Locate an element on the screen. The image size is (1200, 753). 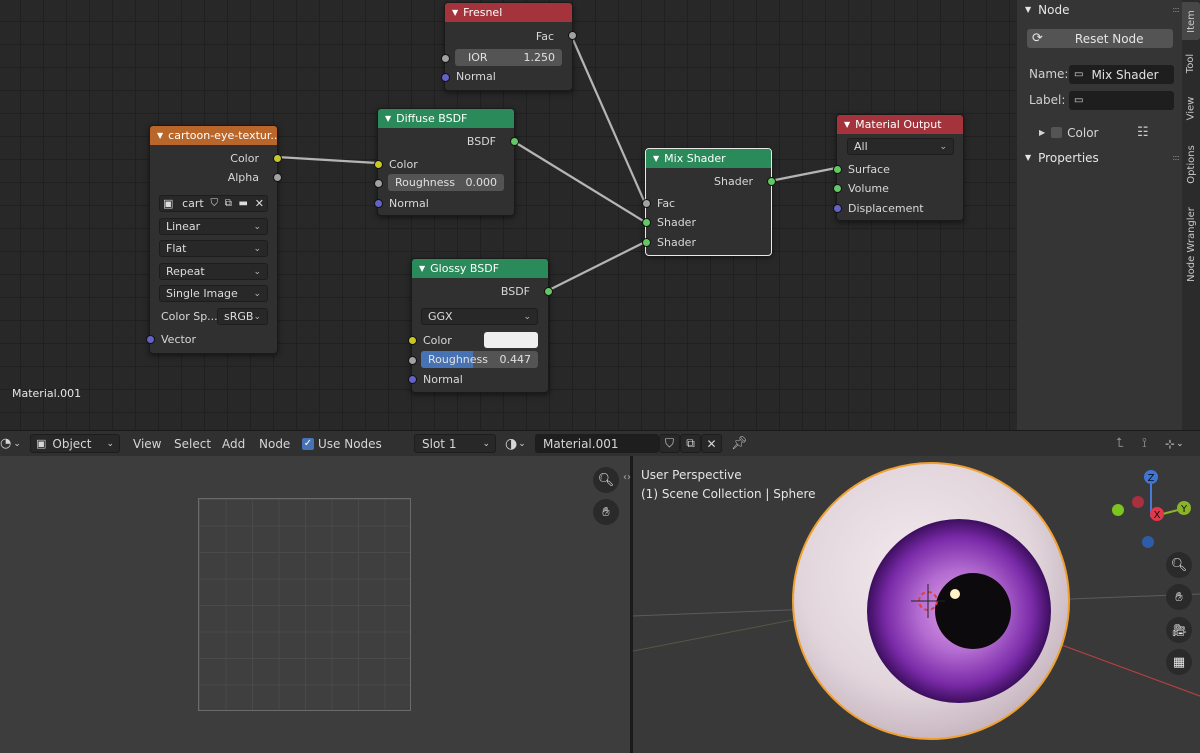
node-panel-header: ▼ Node:::: is located at coordinates (1100, 9).